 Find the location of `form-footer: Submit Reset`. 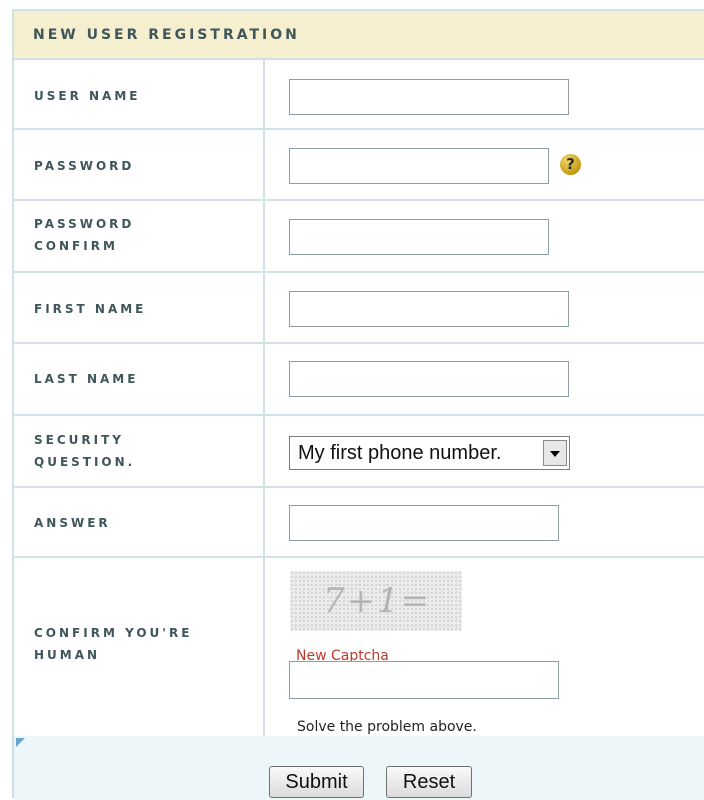

form-footer: Submit Reset is located at coordinates (359, 768).